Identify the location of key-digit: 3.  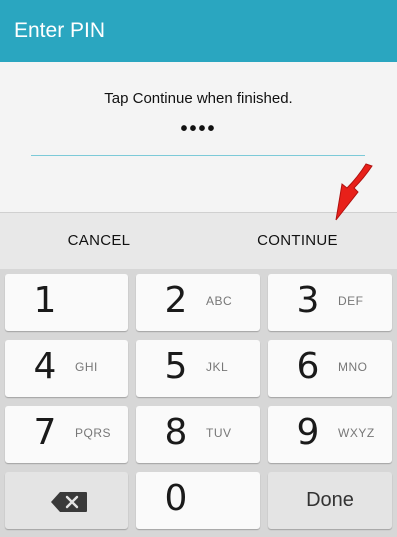
(308, 300).